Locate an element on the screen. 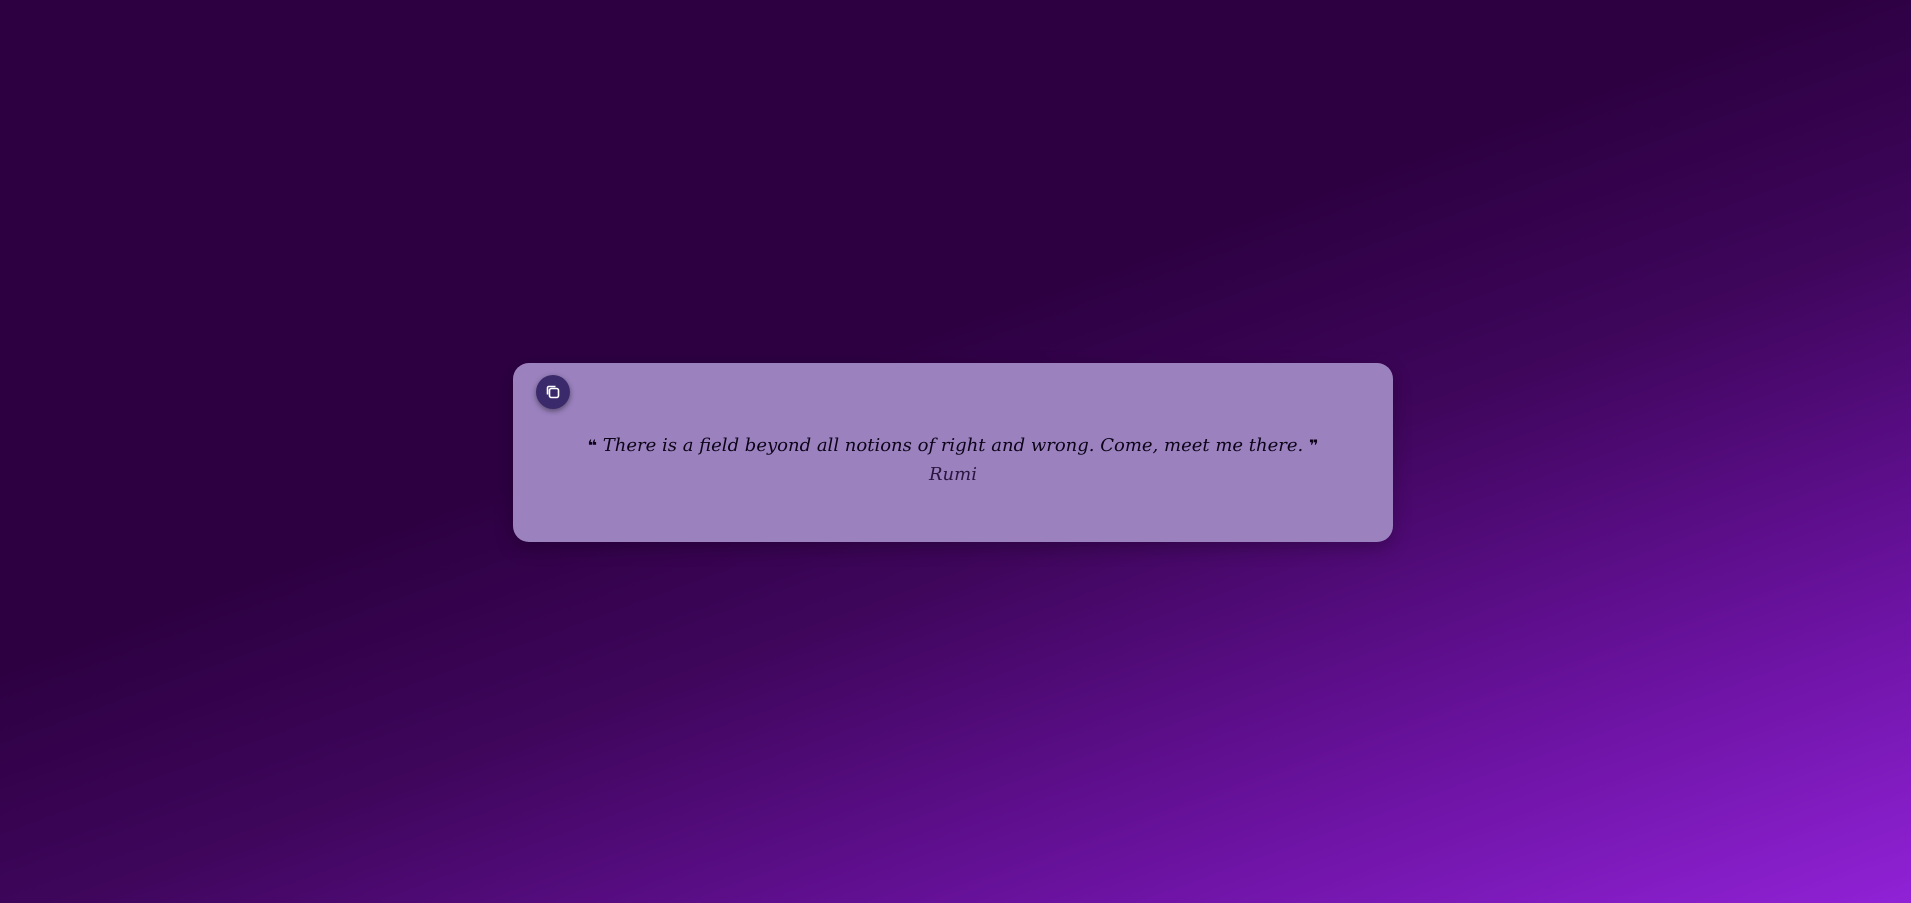  quote-author: Rumi is located at coordinates (953, 474).